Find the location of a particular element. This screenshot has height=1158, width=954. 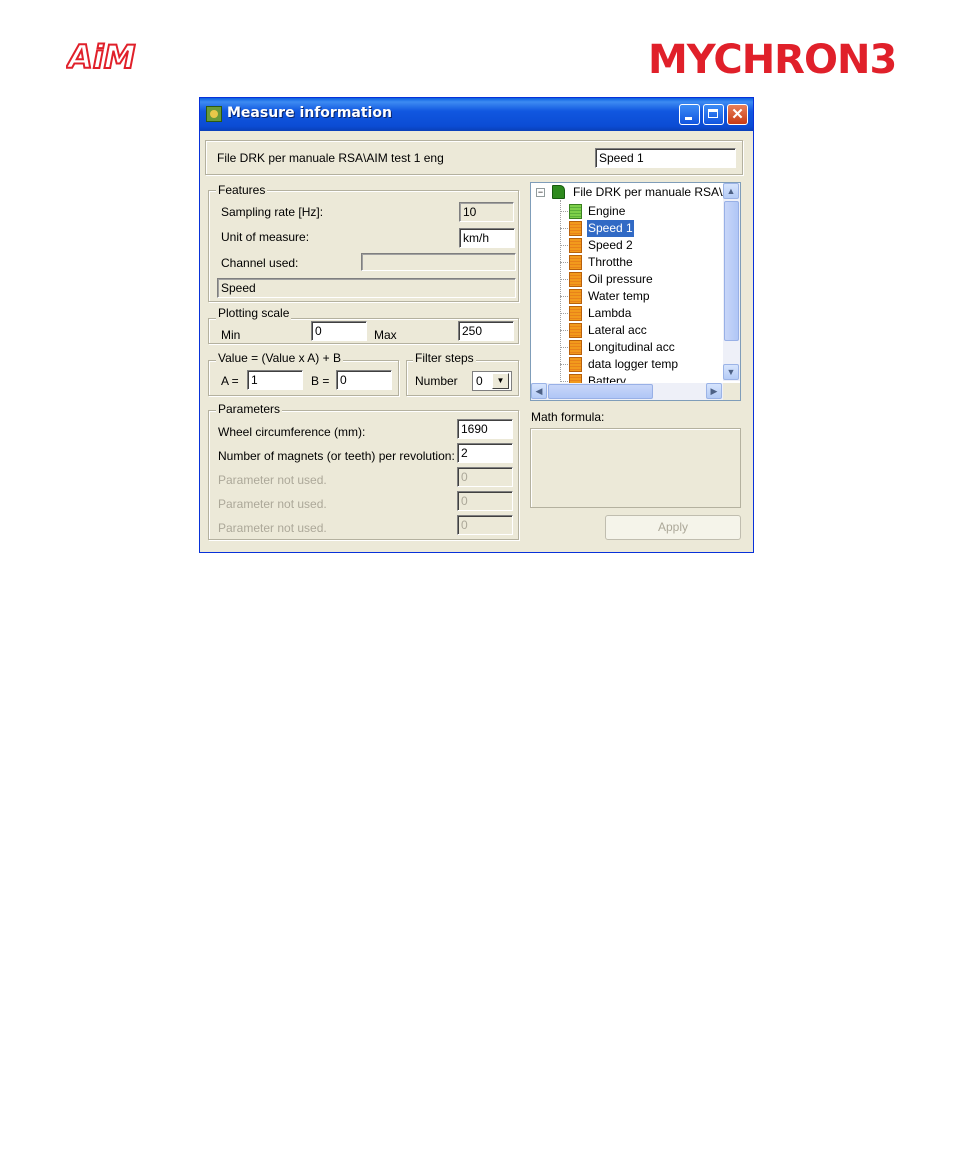

parameter-input: 1690 is located at coordinates (485, 429).